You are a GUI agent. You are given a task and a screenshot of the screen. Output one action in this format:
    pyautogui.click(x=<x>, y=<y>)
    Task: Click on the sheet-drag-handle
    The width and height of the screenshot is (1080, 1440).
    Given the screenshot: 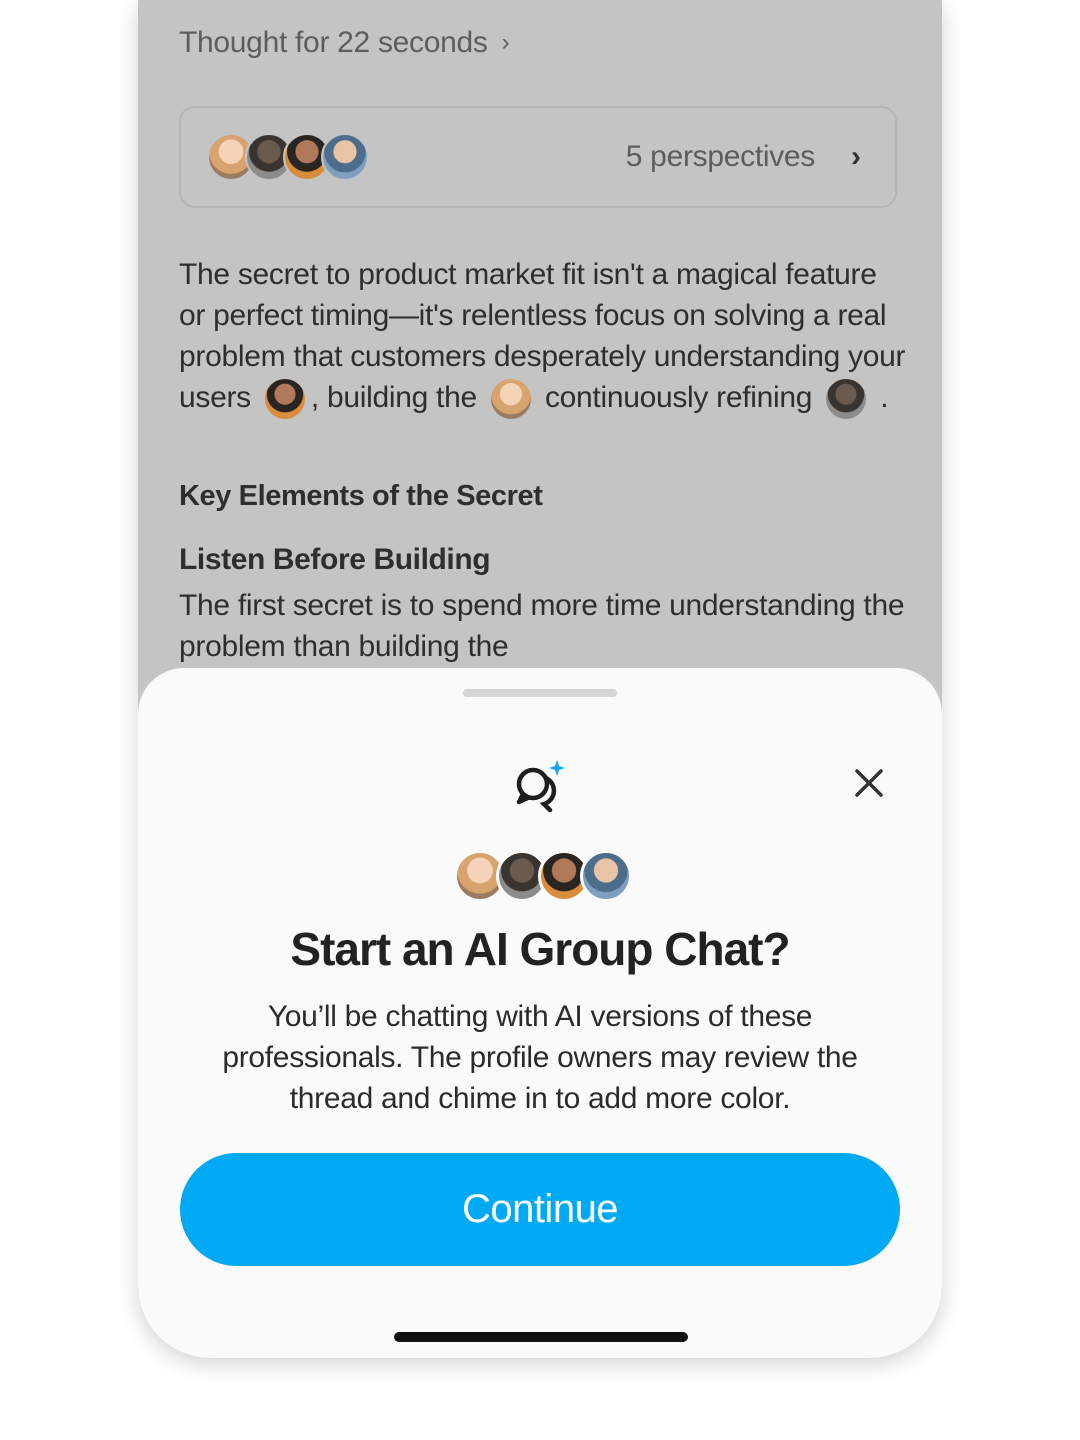 What is the action you would take?
    pyautogui.click(x=540, y=693)
    